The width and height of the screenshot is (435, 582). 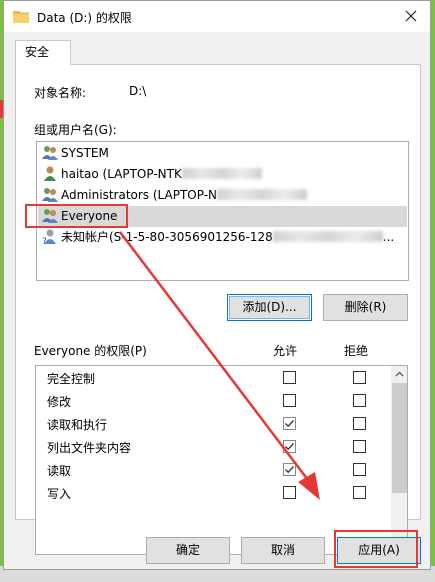 What do you see at coordinates (84, 18) in the screenshot?
I see `window-title: Data (D:) 的权限` at bounding box center [84, 18].